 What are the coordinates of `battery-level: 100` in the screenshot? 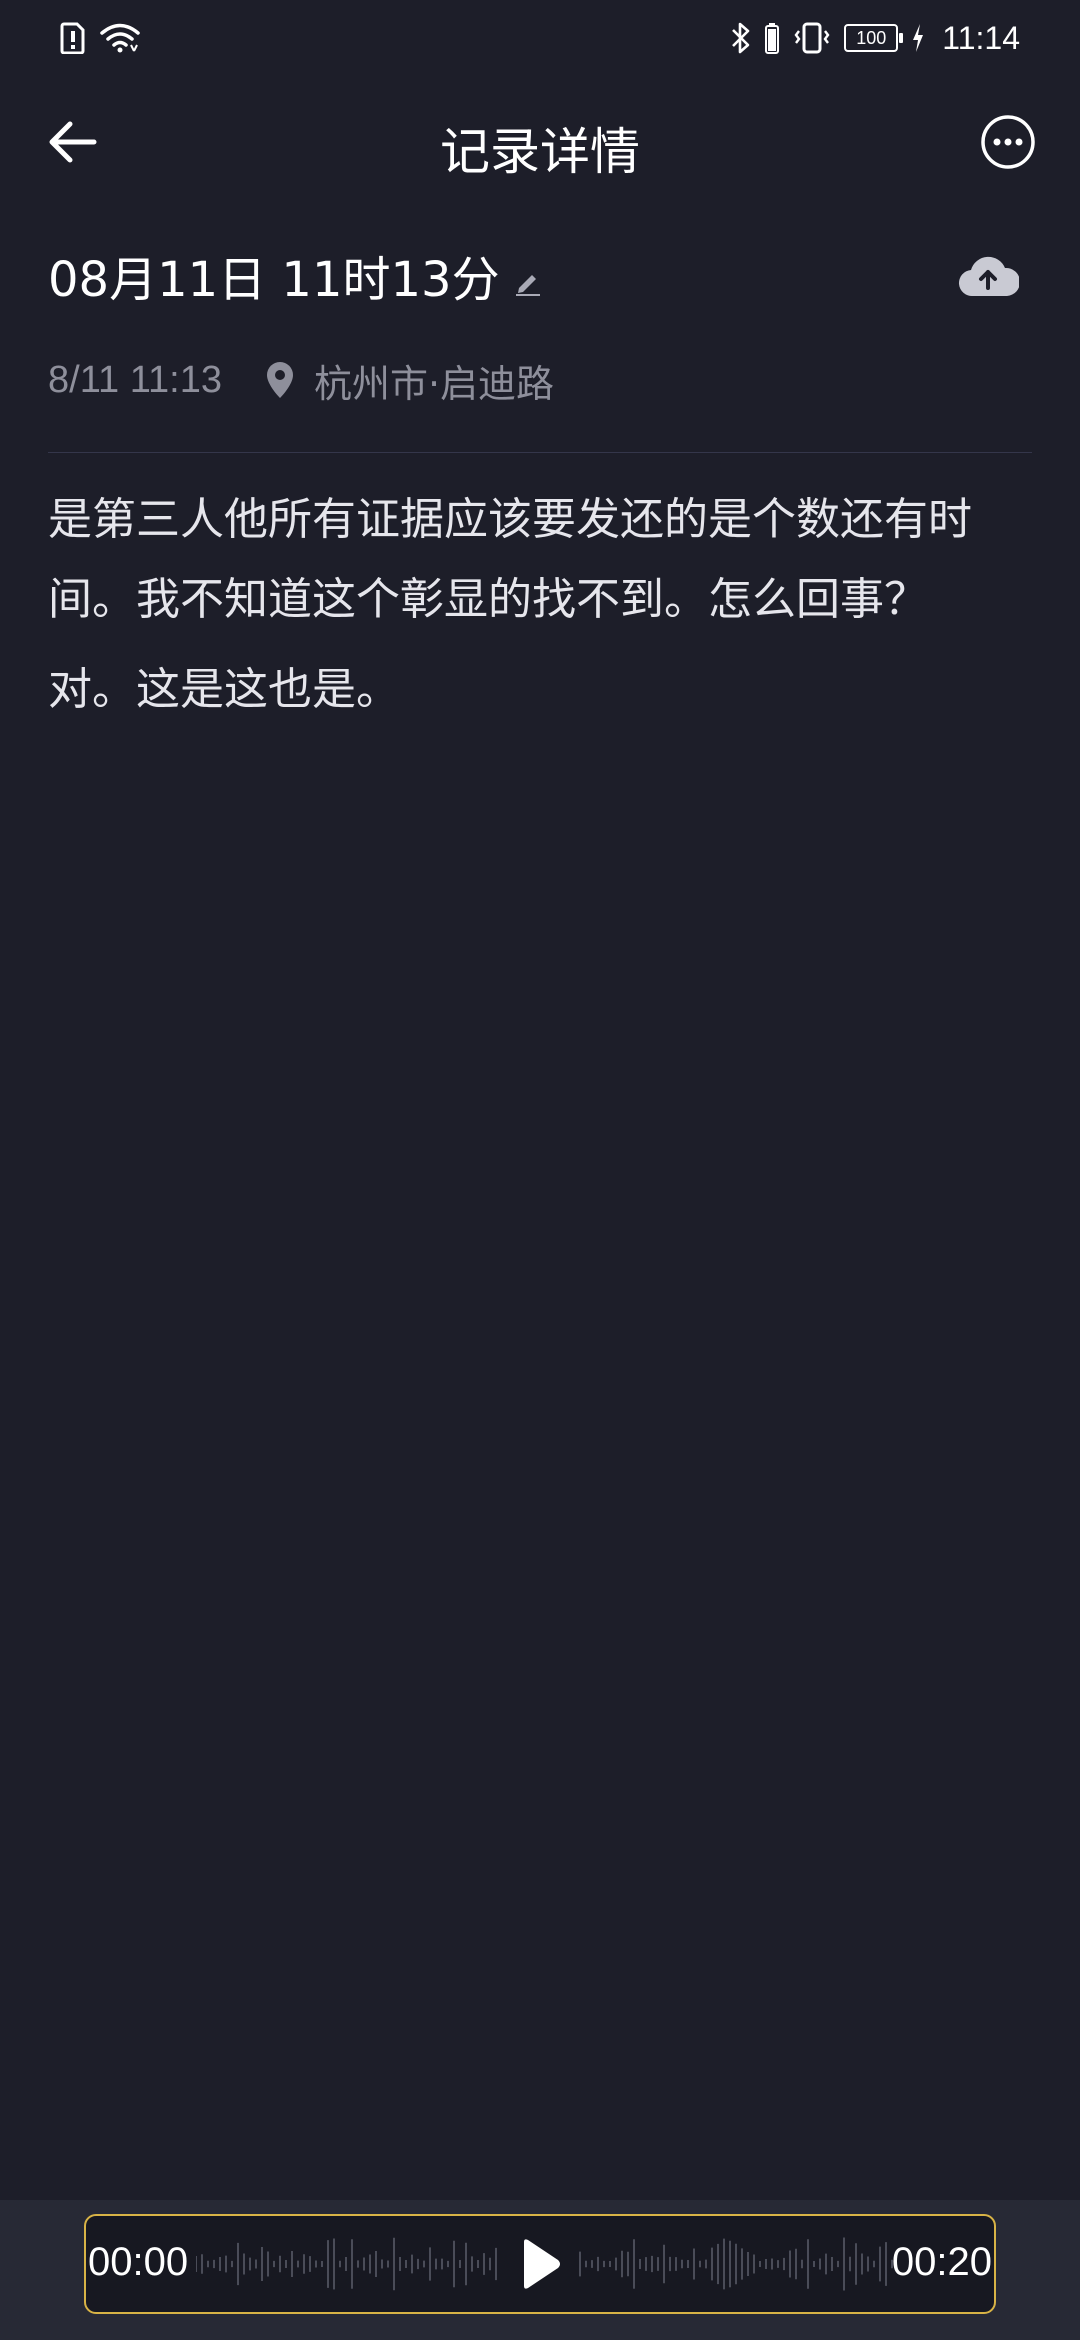 It's located at (871, 38).